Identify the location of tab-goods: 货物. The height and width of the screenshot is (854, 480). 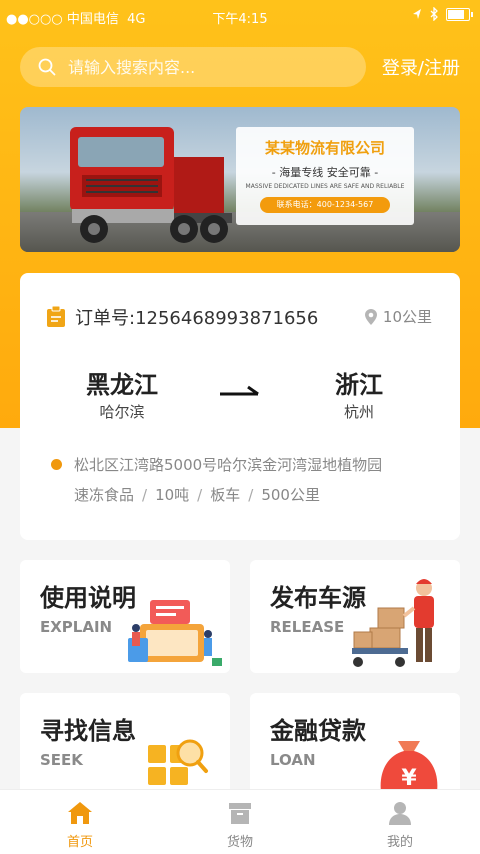
(240, 822).